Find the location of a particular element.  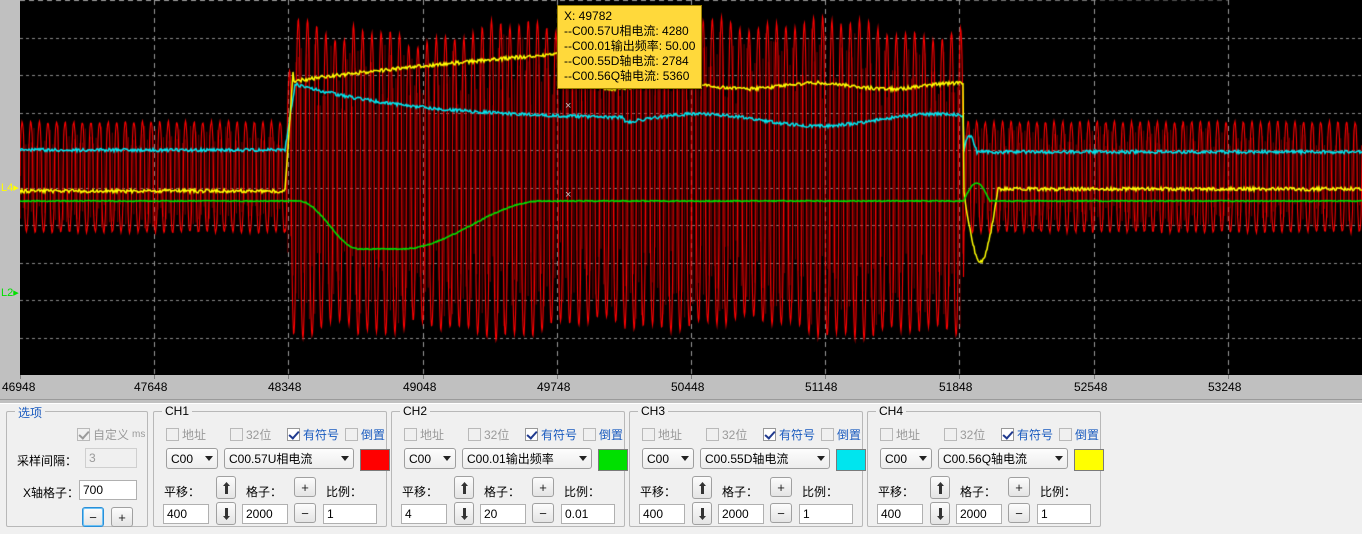

group-select-value: C00 is located at coordinates (182, 458).